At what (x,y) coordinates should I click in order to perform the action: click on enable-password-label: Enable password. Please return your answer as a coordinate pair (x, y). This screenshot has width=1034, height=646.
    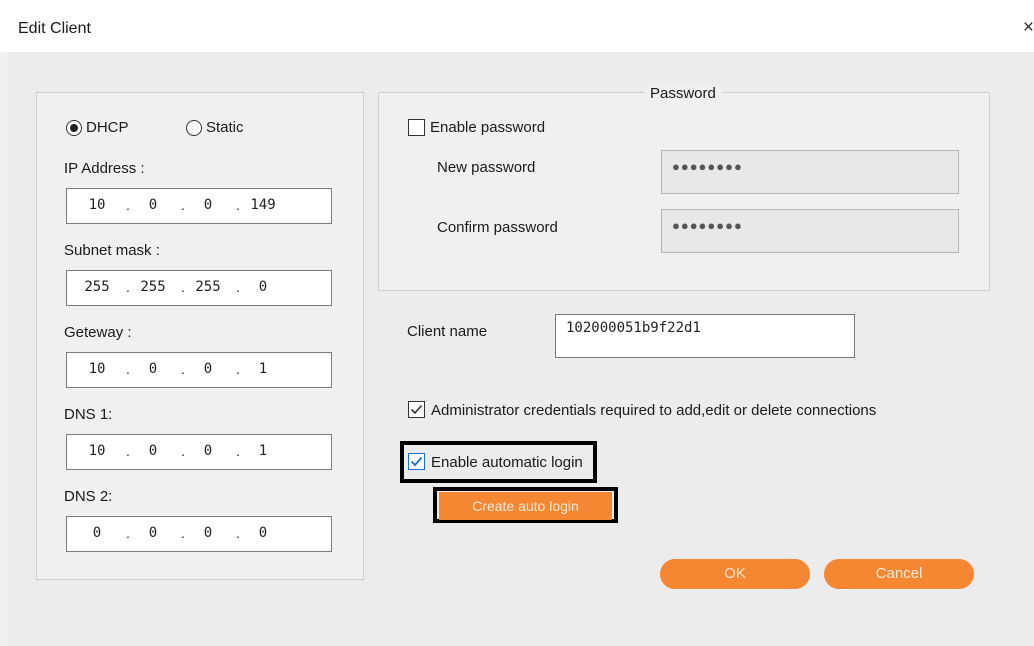
    Looking at the image, I should click on (488, 127).